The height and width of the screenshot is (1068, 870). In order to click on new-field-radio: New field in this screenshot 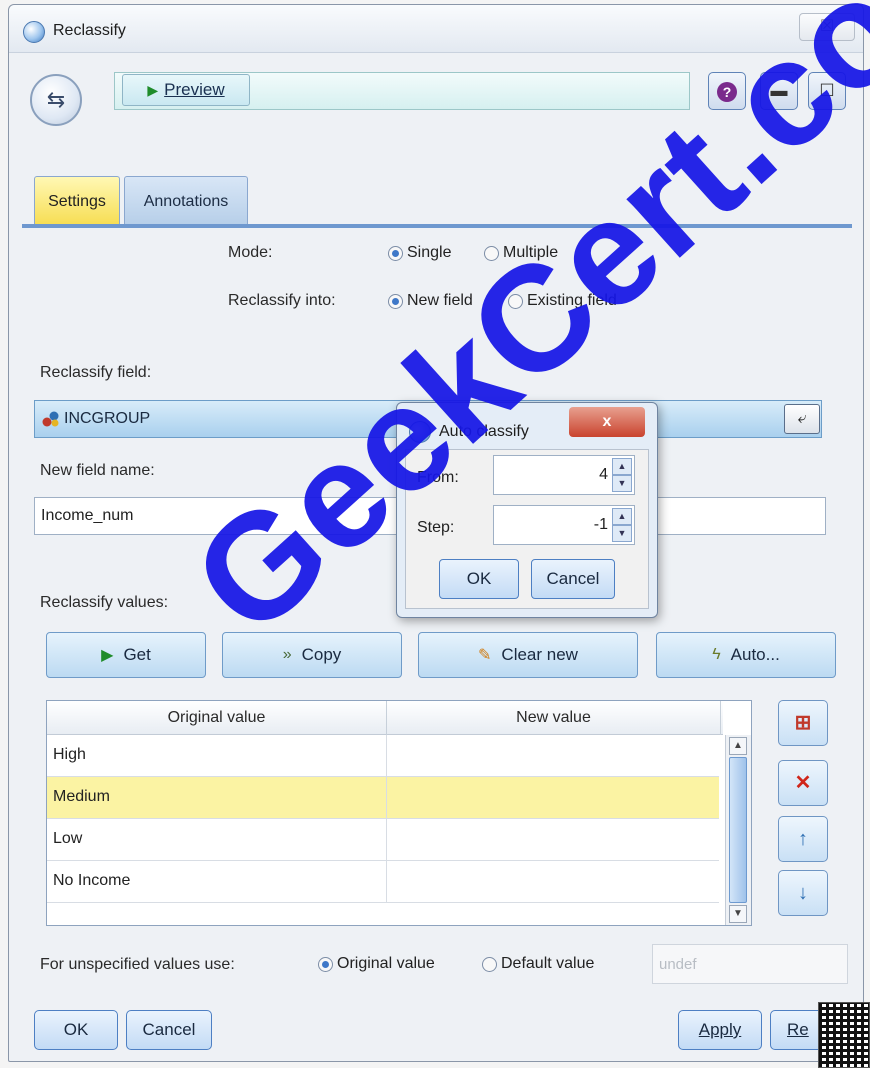, I will do `click(430, 301)`.